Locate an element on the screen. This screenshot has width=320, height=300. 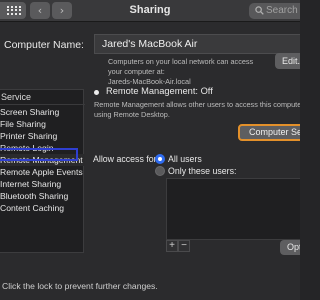
service-list-header: Service is located at coordinates (42, 97).